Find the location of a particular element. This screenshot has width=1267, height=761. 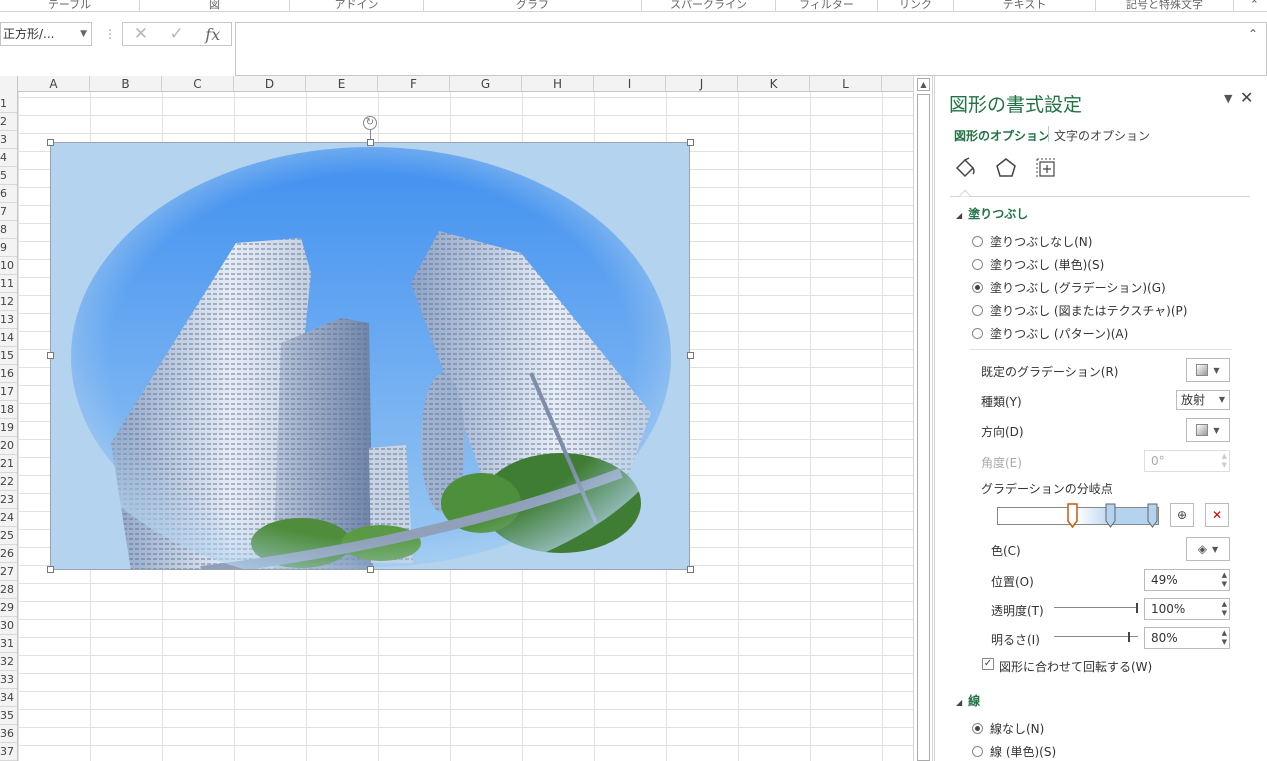

column-header: J is located at coordinates (702, 84).